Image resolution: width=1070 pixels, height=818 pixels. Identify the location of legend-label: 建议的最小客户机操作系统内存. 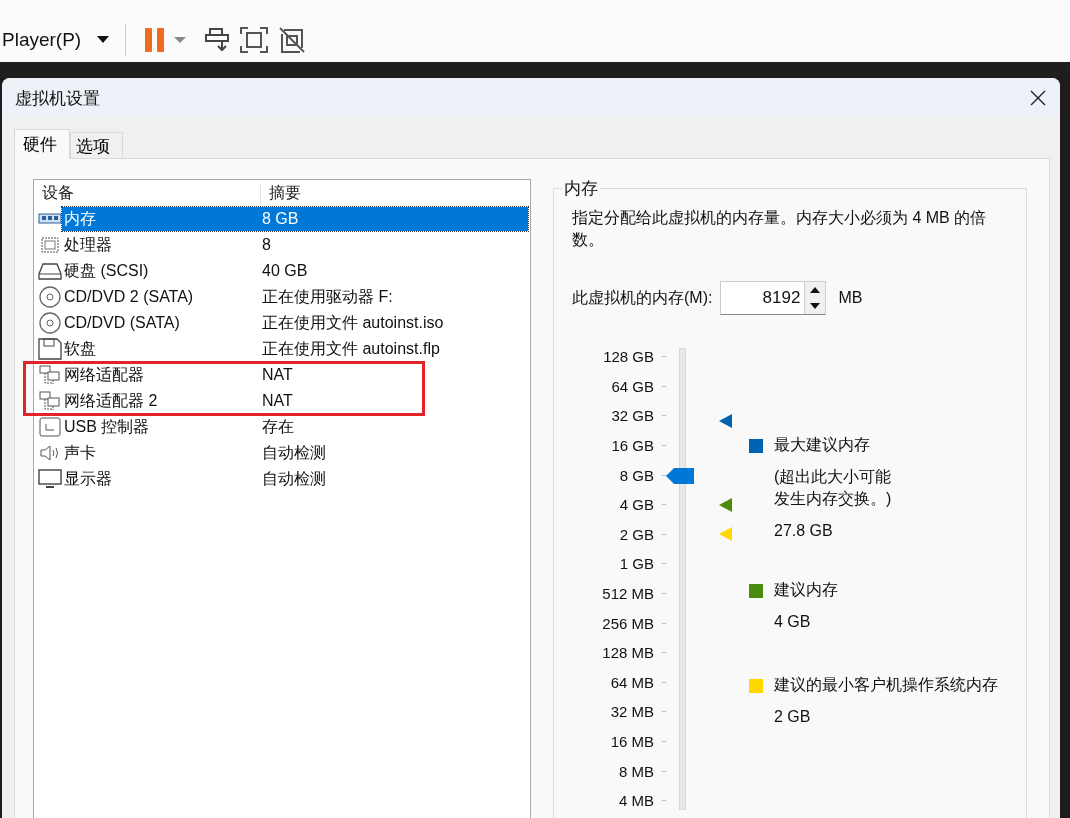
(886, 685).